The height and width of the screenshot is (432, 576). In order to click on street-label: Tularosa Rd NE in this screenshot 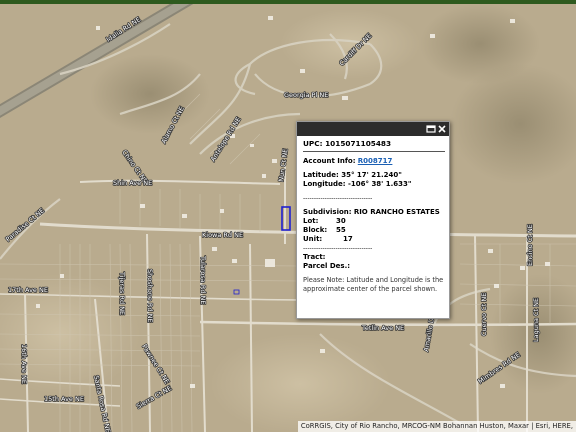, I will do `click(203, 280)`.